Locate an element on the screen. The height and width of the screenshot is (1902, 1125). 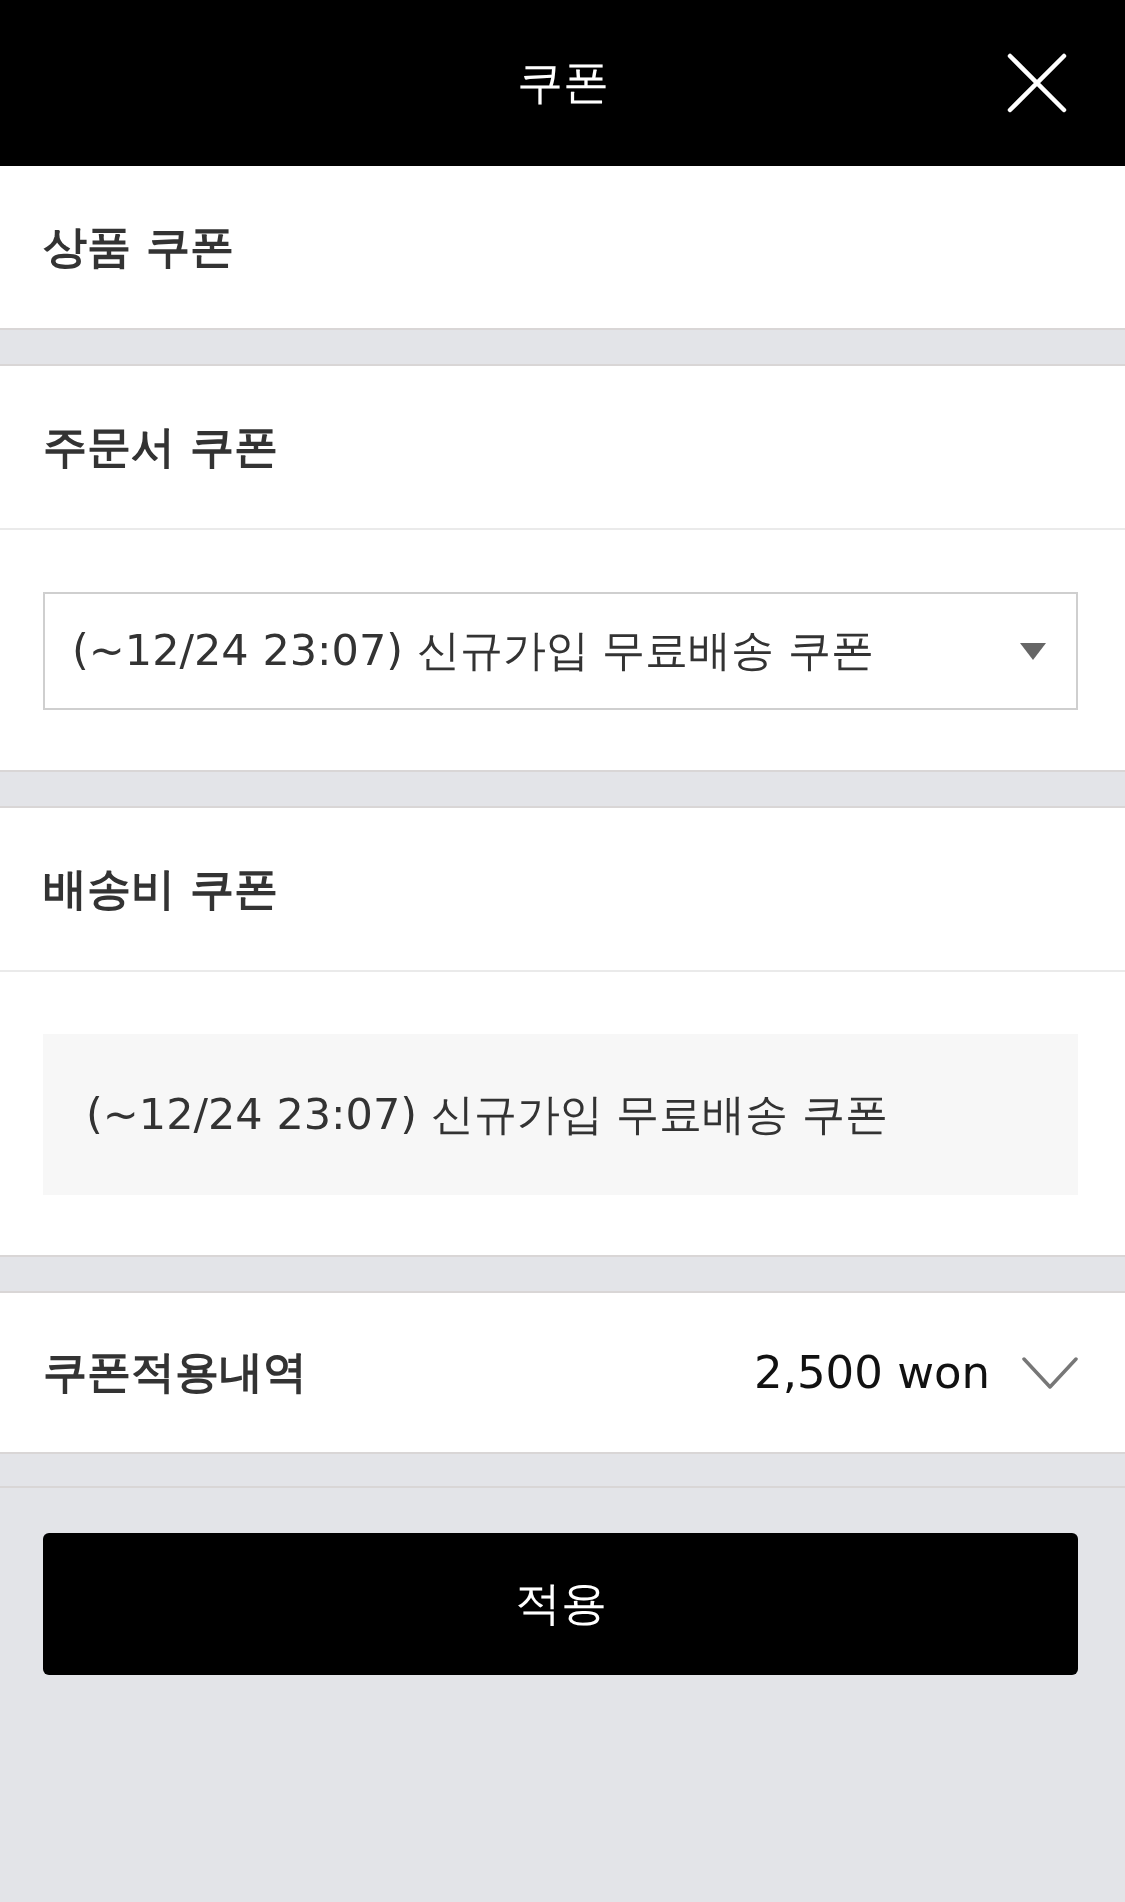
discount-amount: 2,500 won is located at coordinates (872, 1372).